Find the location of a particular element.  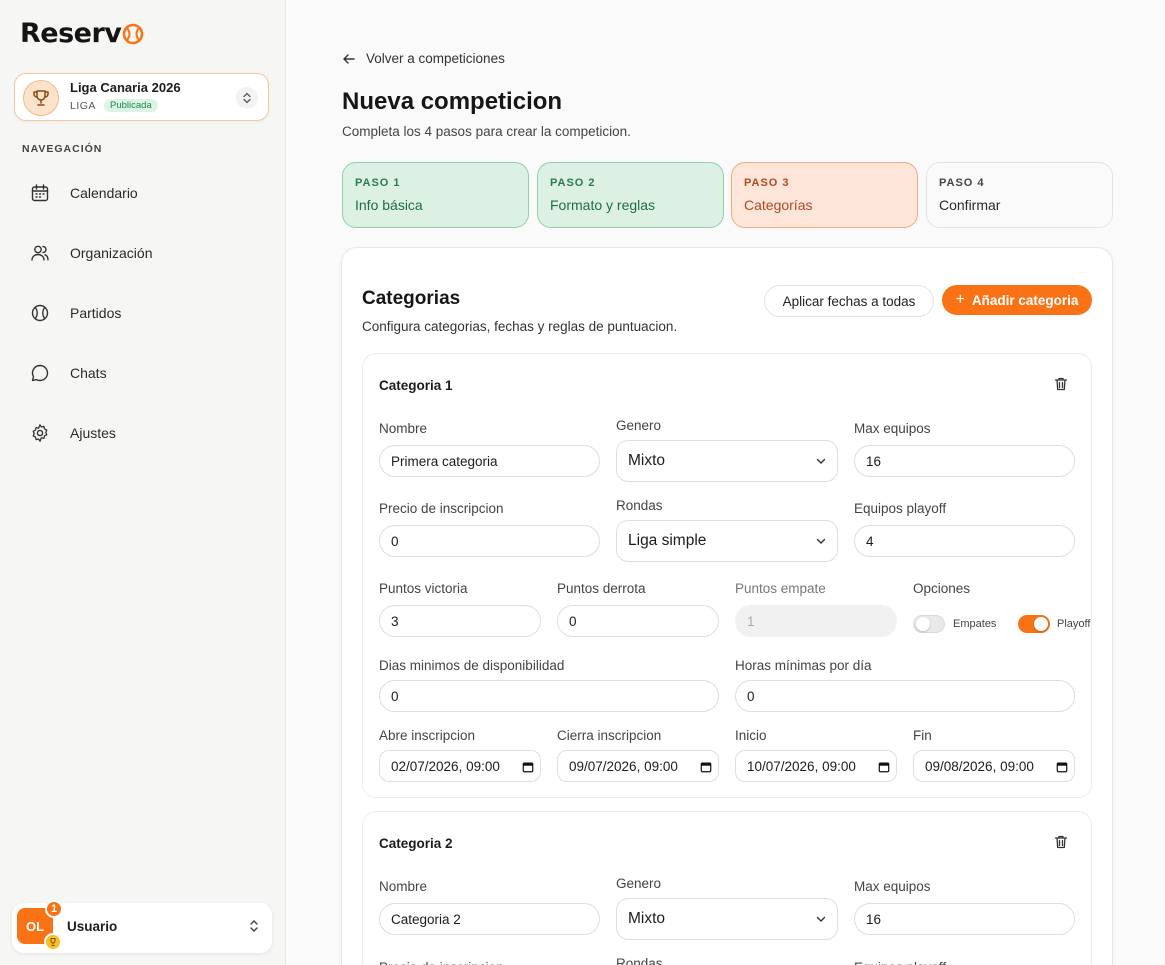

end-date-input: 09/08/2026, 09:00 is located at coordinates (994, 766).